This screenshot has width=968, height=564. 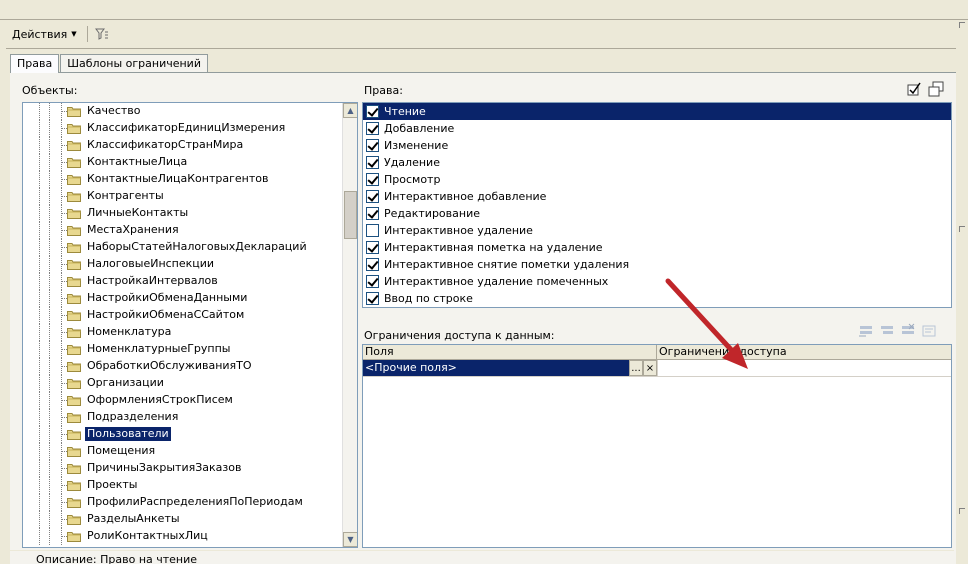 I want to click on actions-menu-button: Действия ▼, so click(x=44, y=34).